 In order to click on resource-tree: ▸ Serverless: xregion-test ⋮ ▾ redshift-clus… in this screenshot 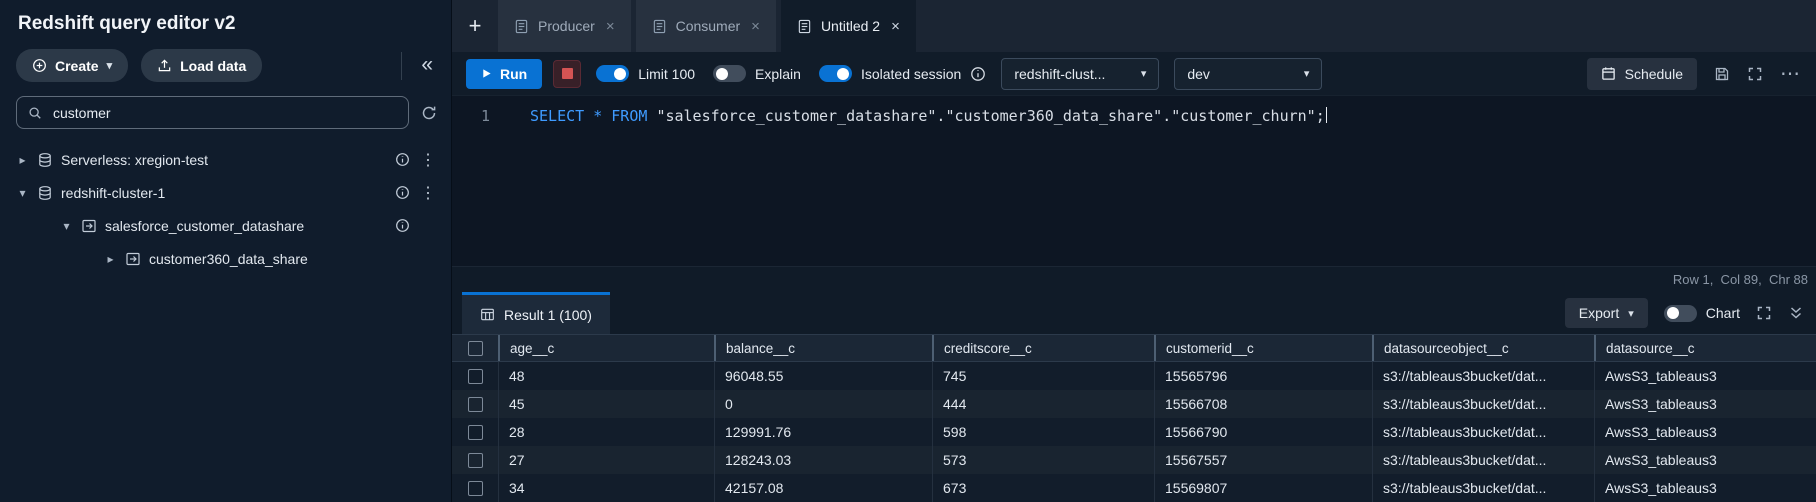, I will do `click(225, 207)`.